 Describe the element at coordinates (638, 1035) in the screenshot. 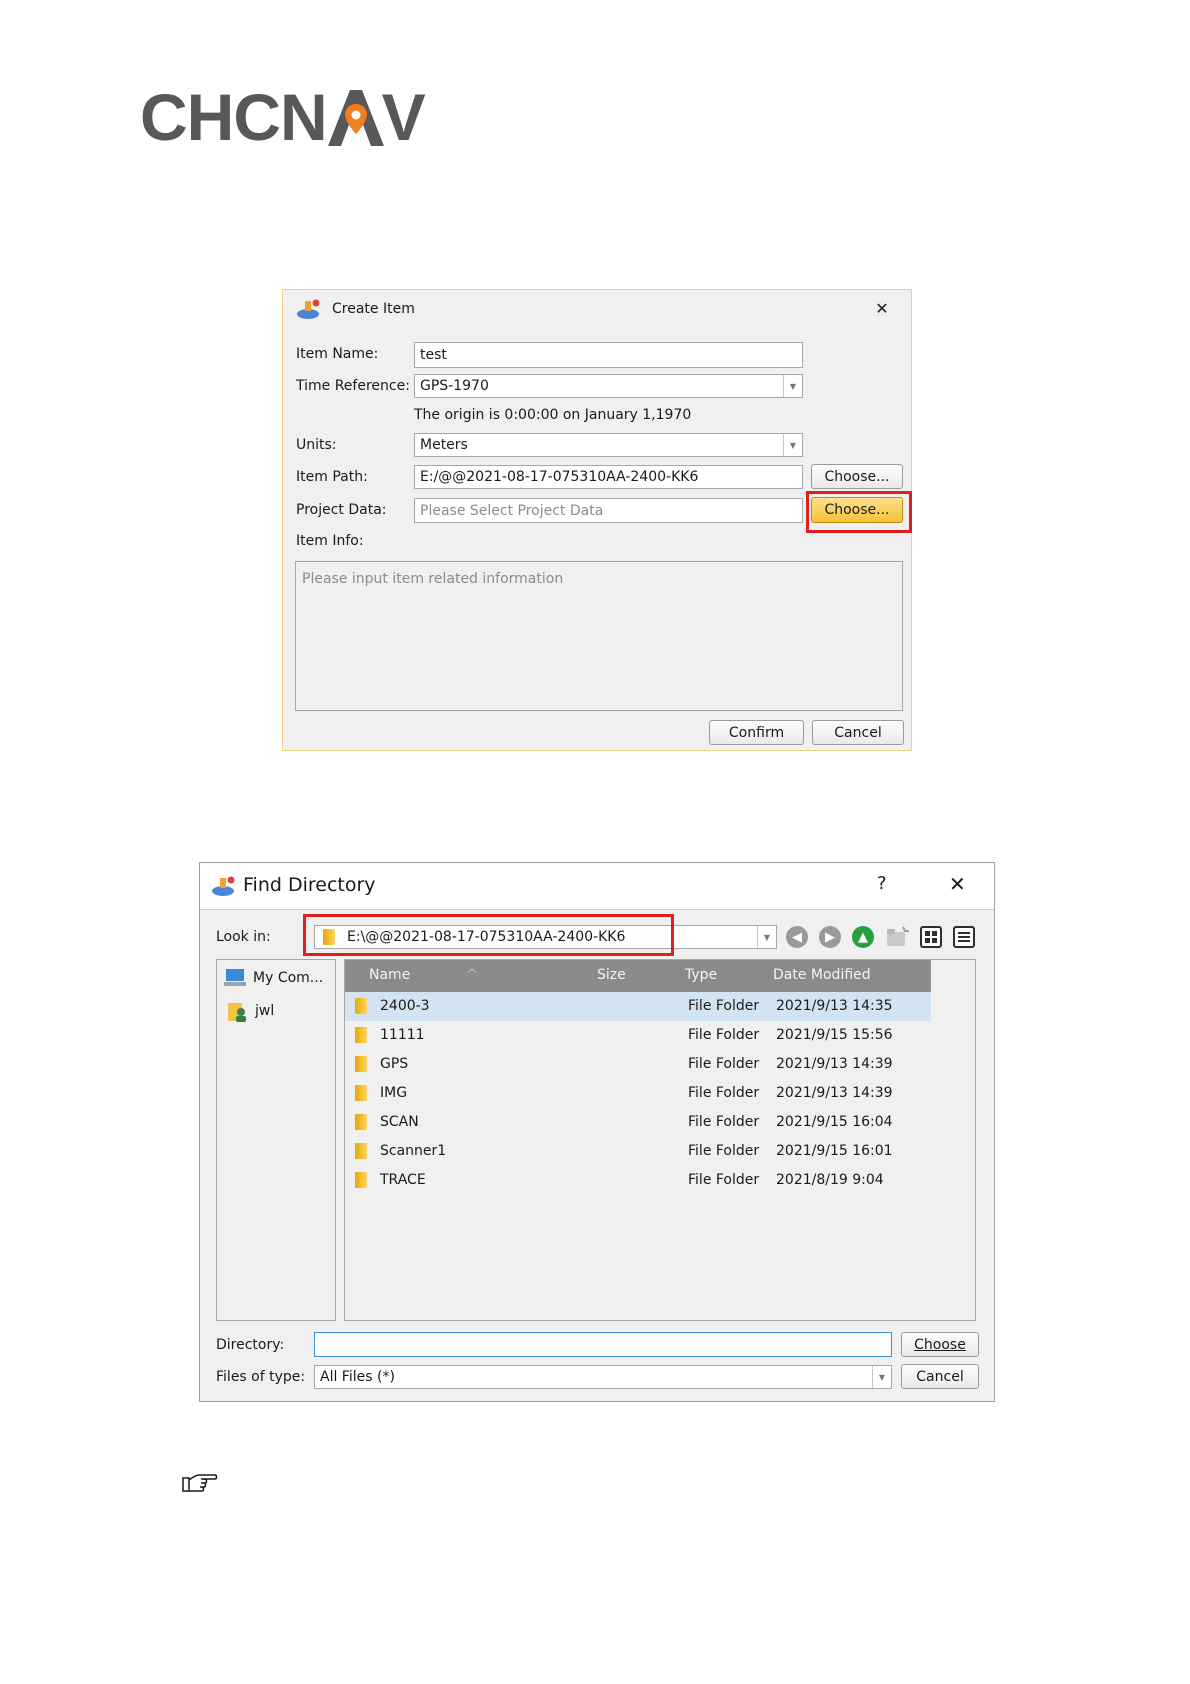

I see `table-row: 11111 File Folder 2021/9/15 15:56` at that location.